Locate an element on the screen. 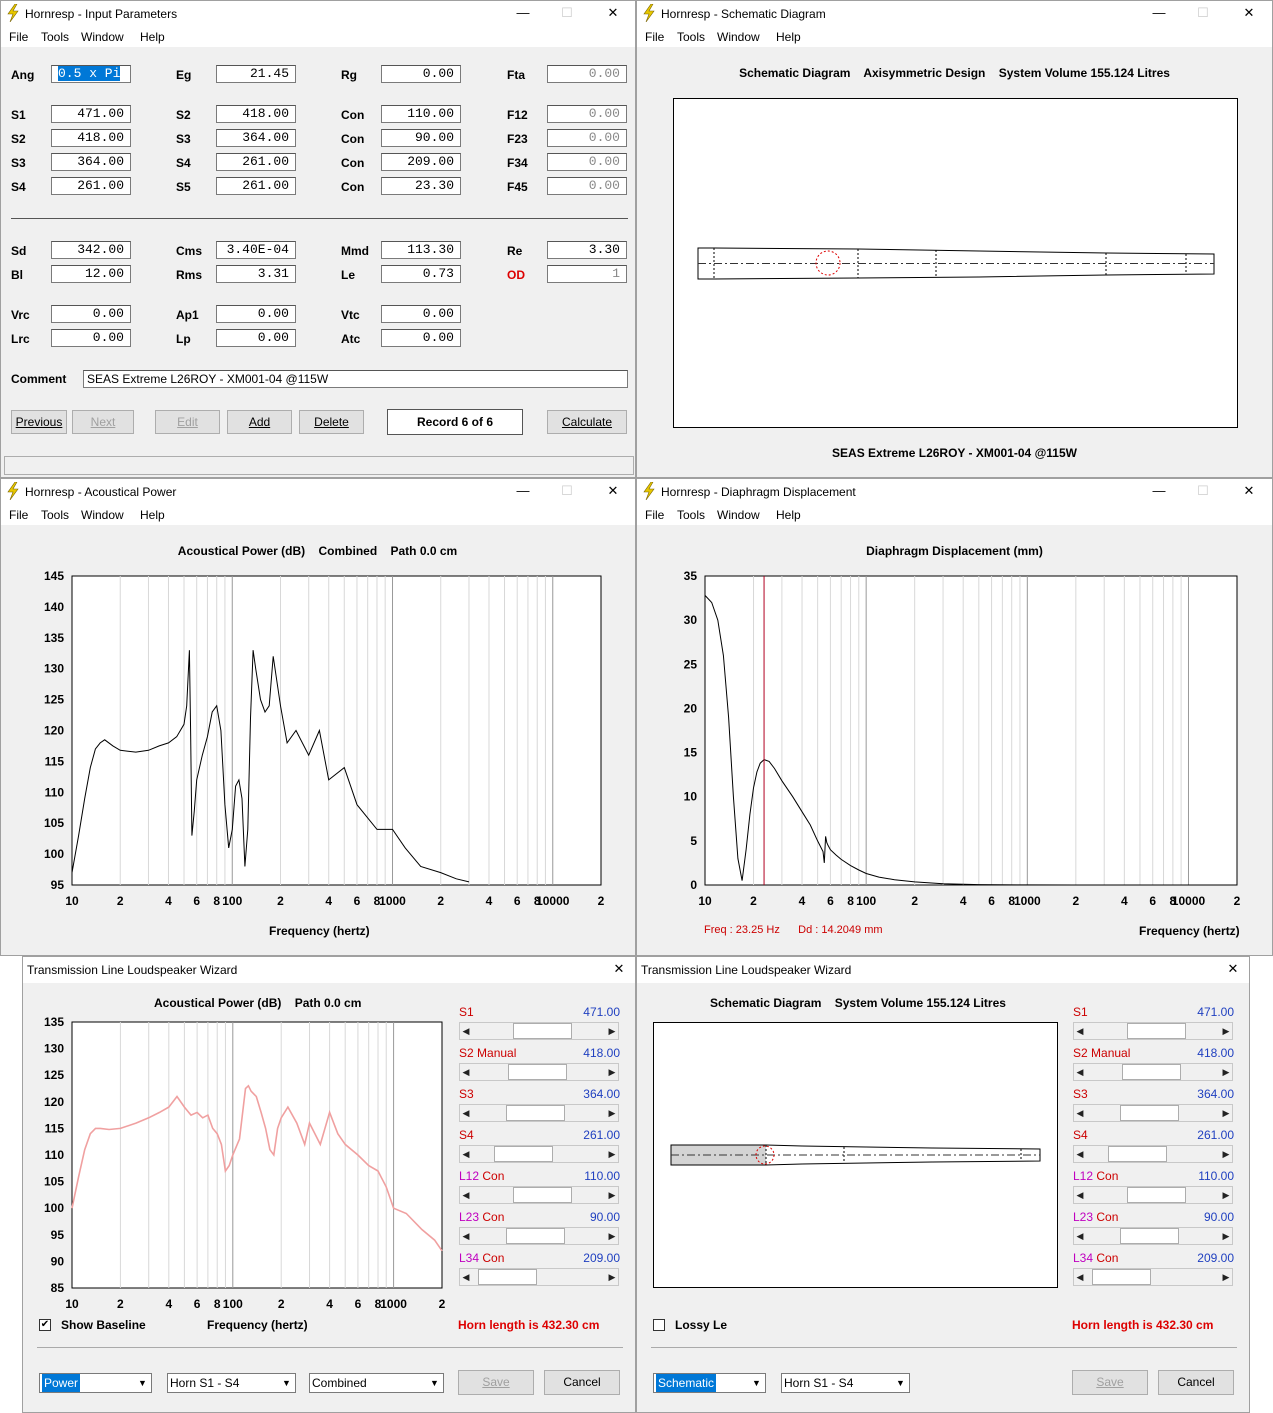 Image resolution: width=1273 pixels, height=1413 pixels. param-field-od: 1 is located at coordinates (587, 274).